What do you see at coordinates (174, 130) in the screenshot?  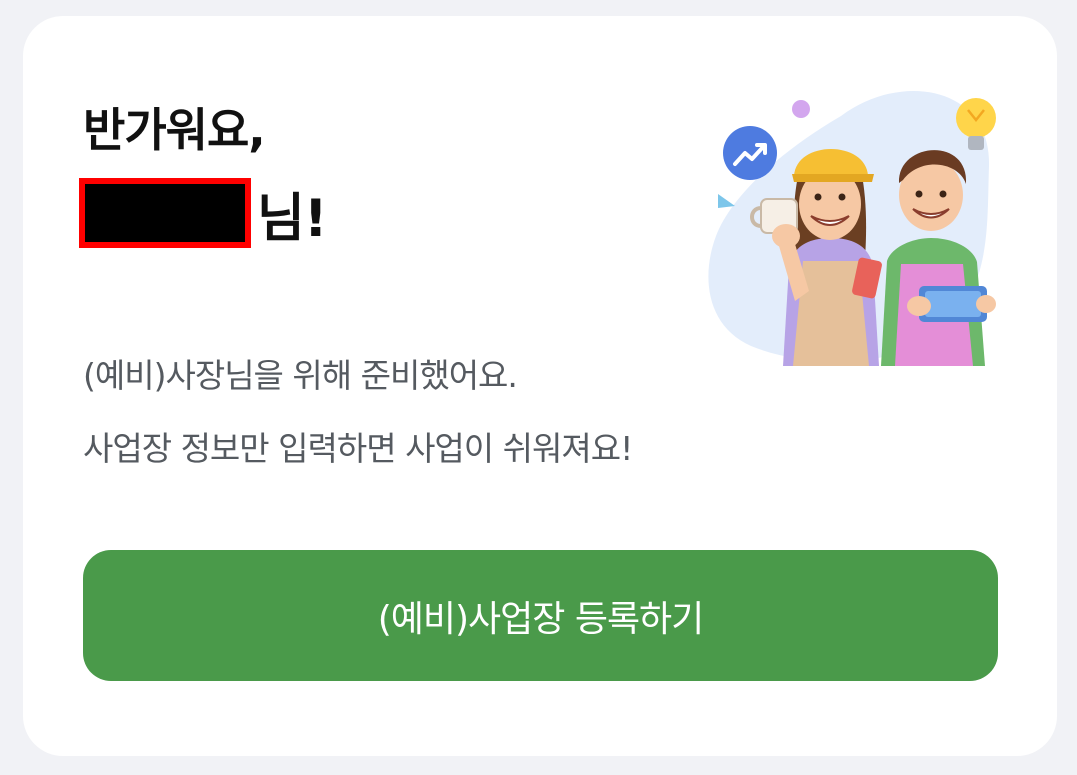 I see `greeting-title: 반가워요,` at bounding box center [174, 130].